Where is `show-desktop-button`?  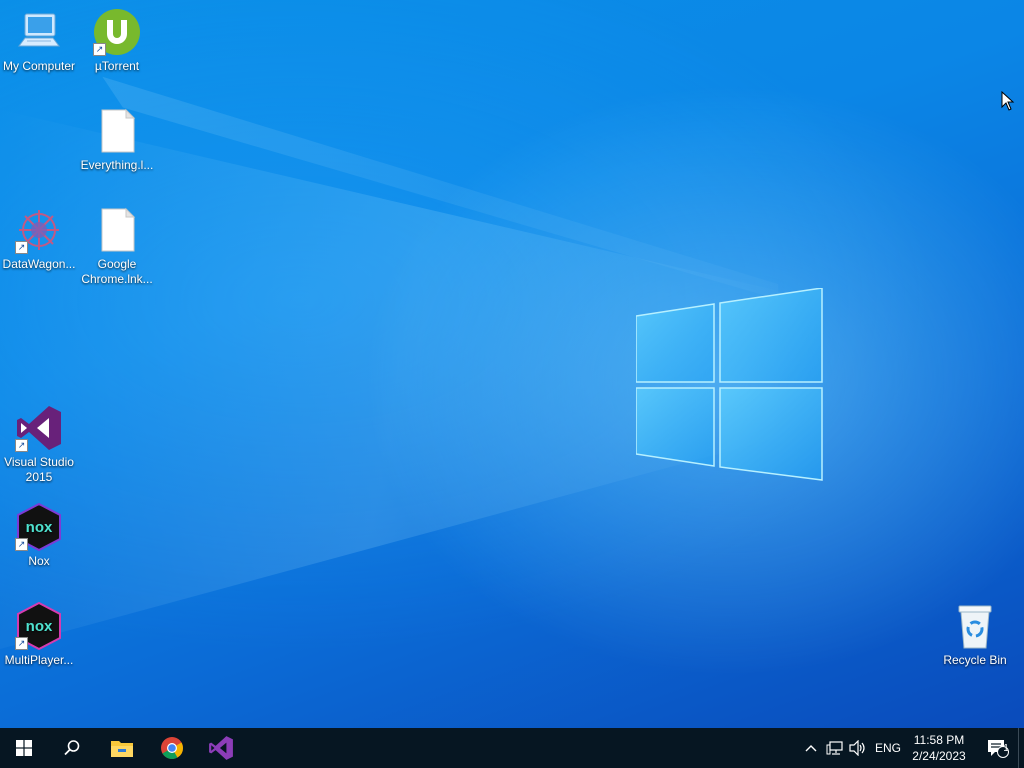 show-desktop-button is located at coordinates (1021, 748).